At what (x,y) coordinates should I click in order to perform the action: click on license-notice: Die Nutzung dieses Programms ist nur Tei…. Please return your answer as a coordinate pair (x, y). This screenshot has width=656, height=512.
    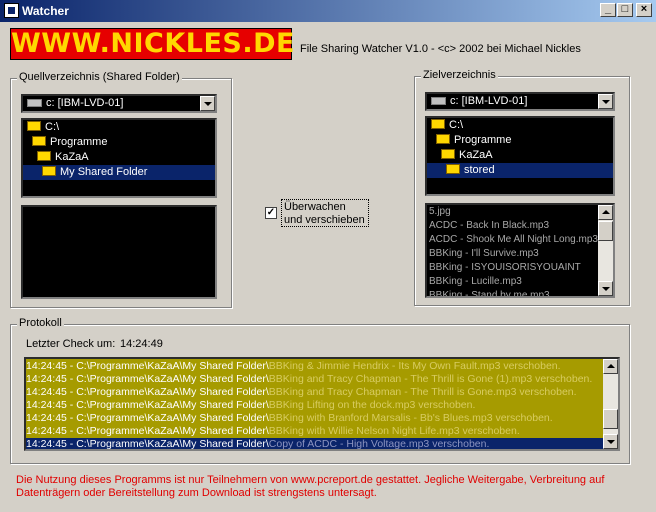
    Looking at the image, I should click on (310, 486).